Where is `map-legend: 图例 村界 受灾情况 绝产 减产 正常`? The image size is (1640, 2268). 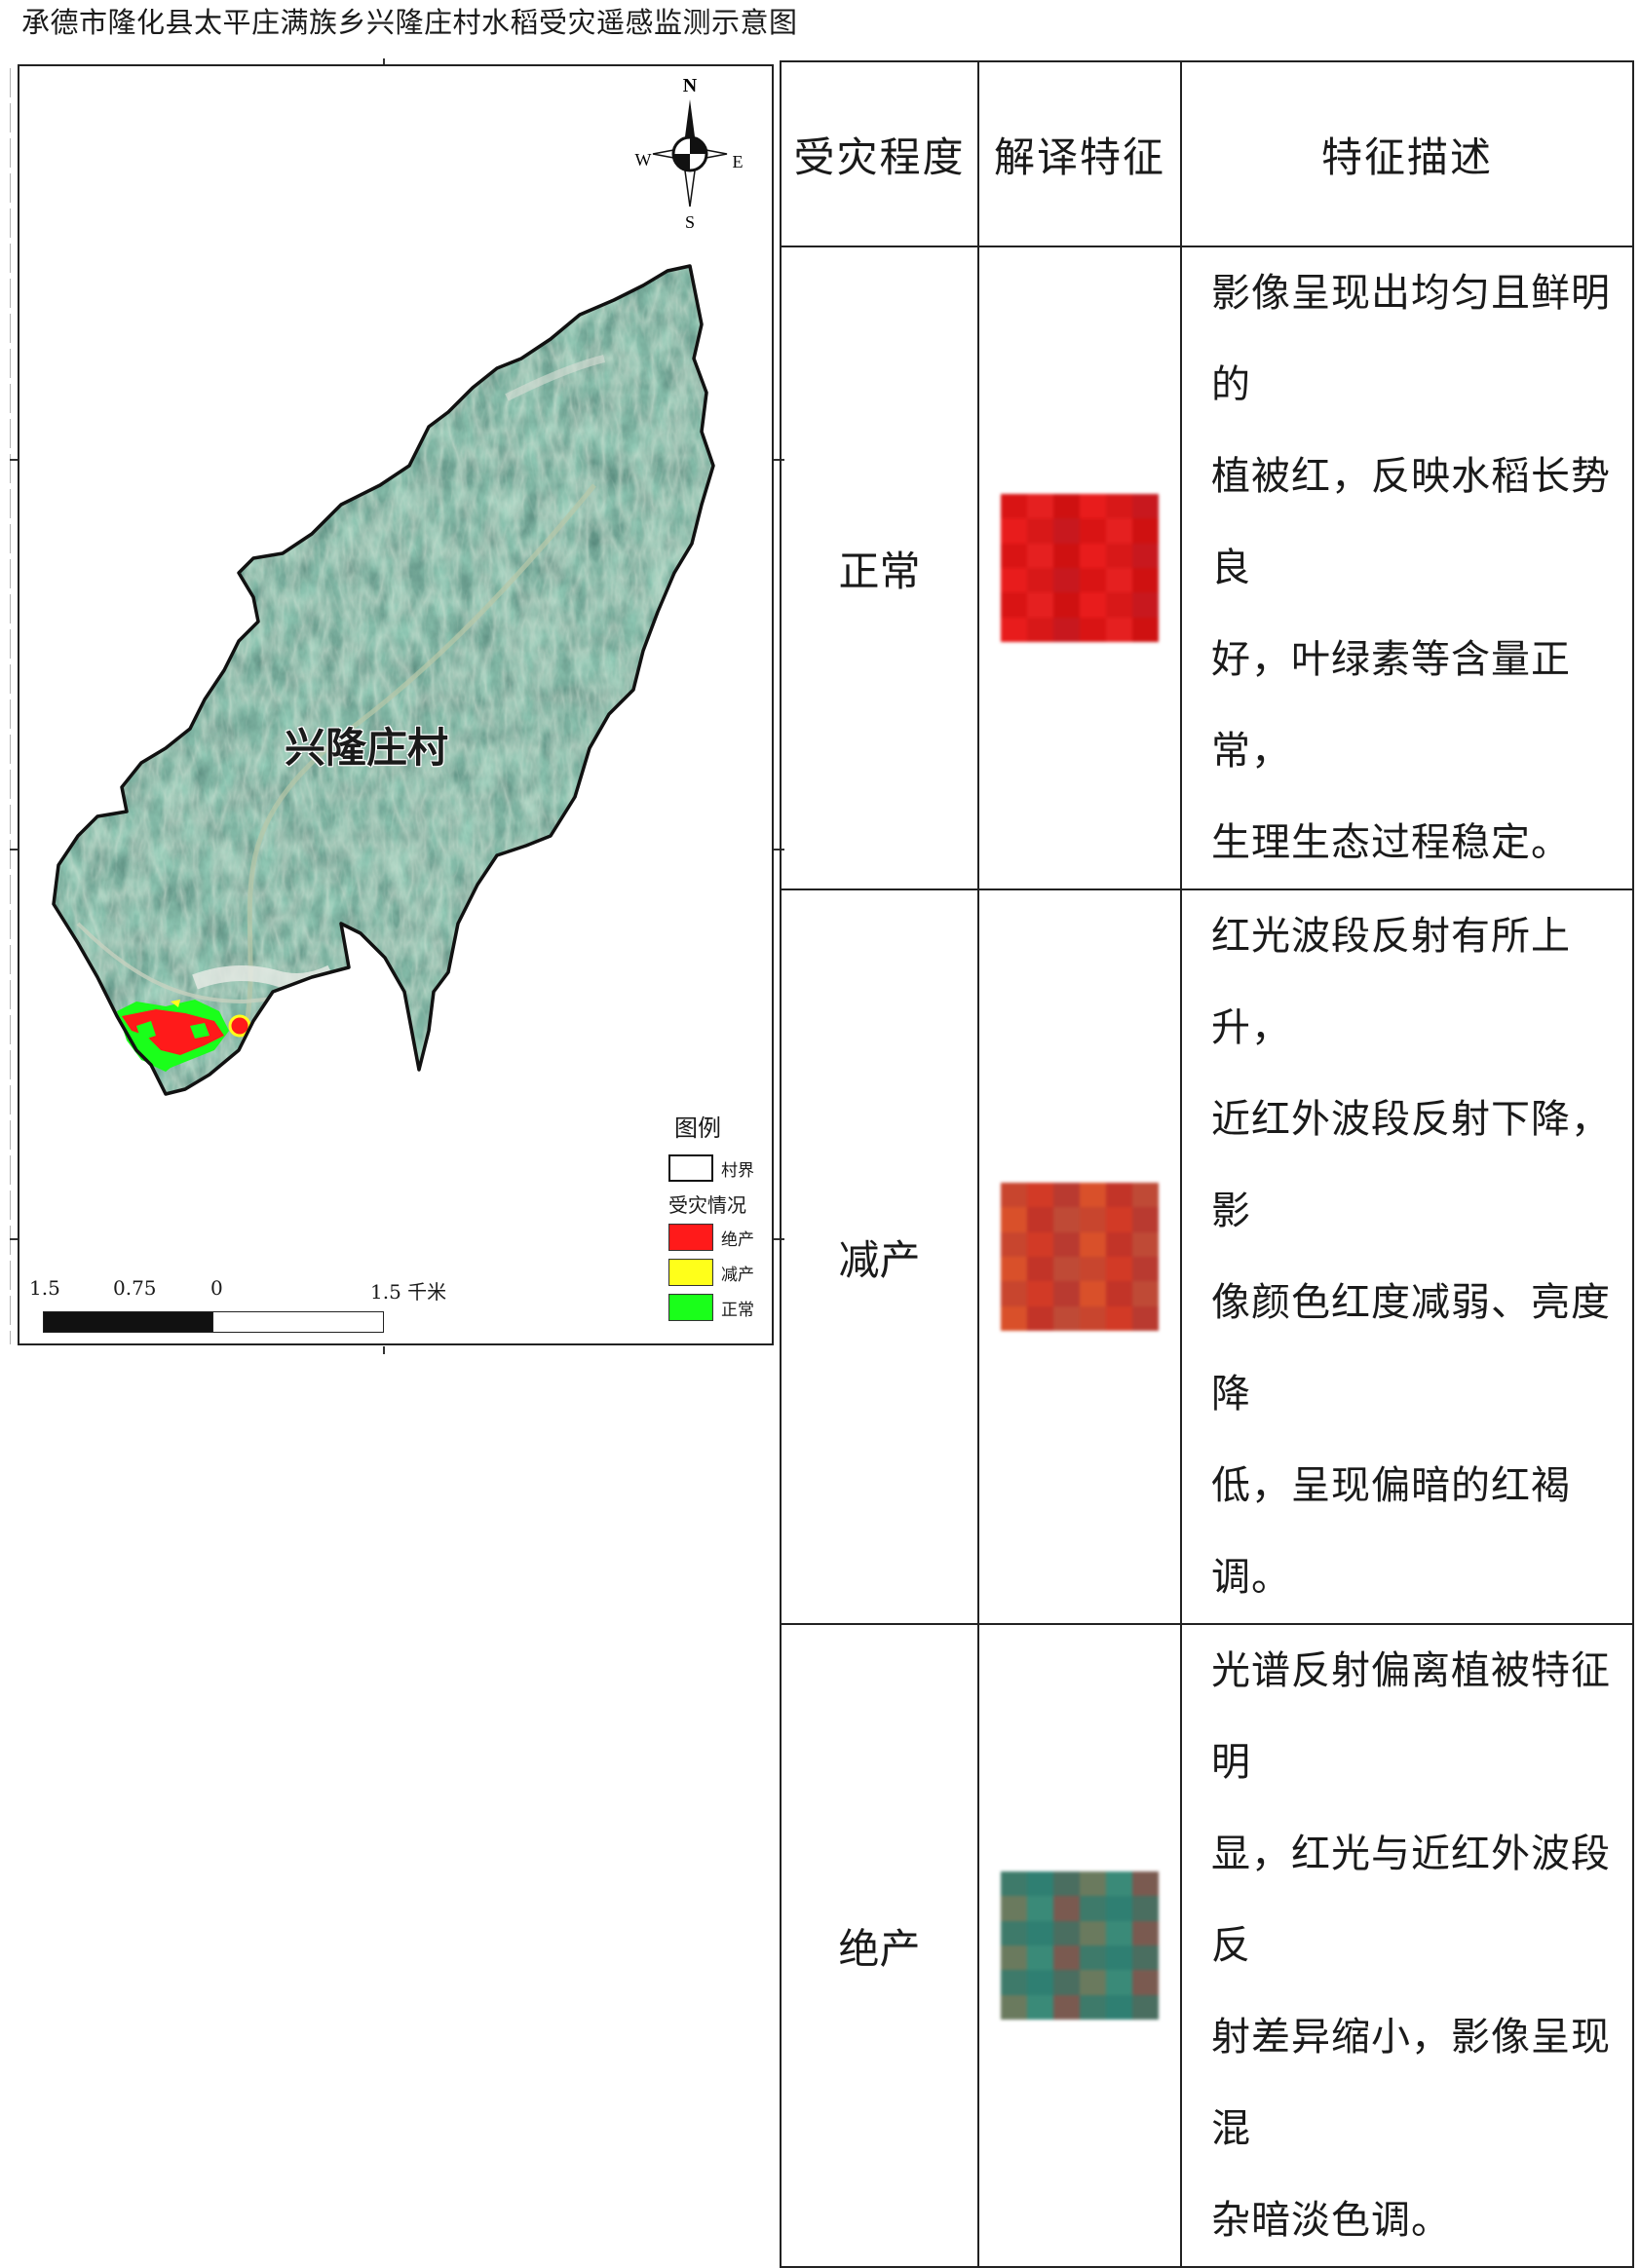 map-legend: 图例 村界 受灾情况 绝产 减产 正常 is located at coordinates (713, 1219).